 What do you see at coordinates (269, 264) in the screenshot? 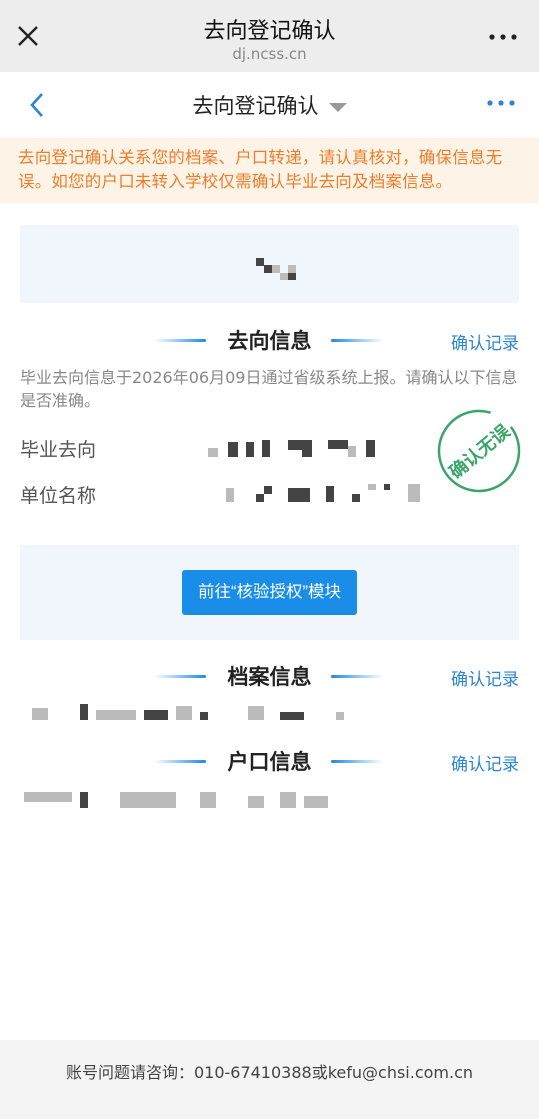
I see `student-name-panel` at bounding box center [269, 264].